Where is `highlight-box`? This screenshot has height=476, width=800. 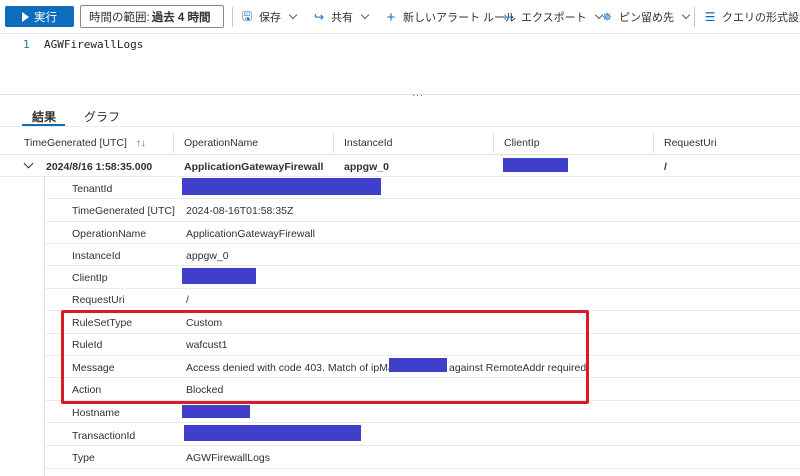 highlight-box is located at coordinates (325, 357).